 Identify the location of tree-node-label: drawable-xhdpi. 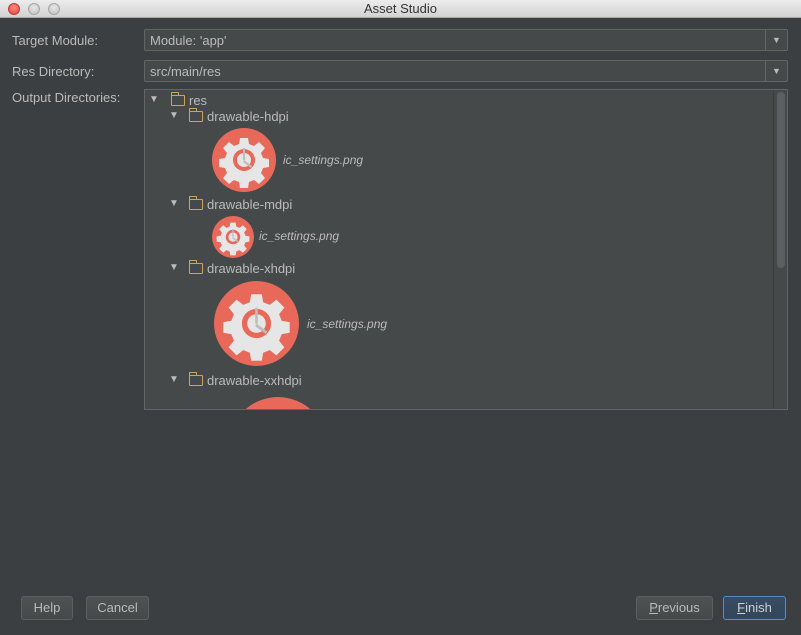
(251, 268).